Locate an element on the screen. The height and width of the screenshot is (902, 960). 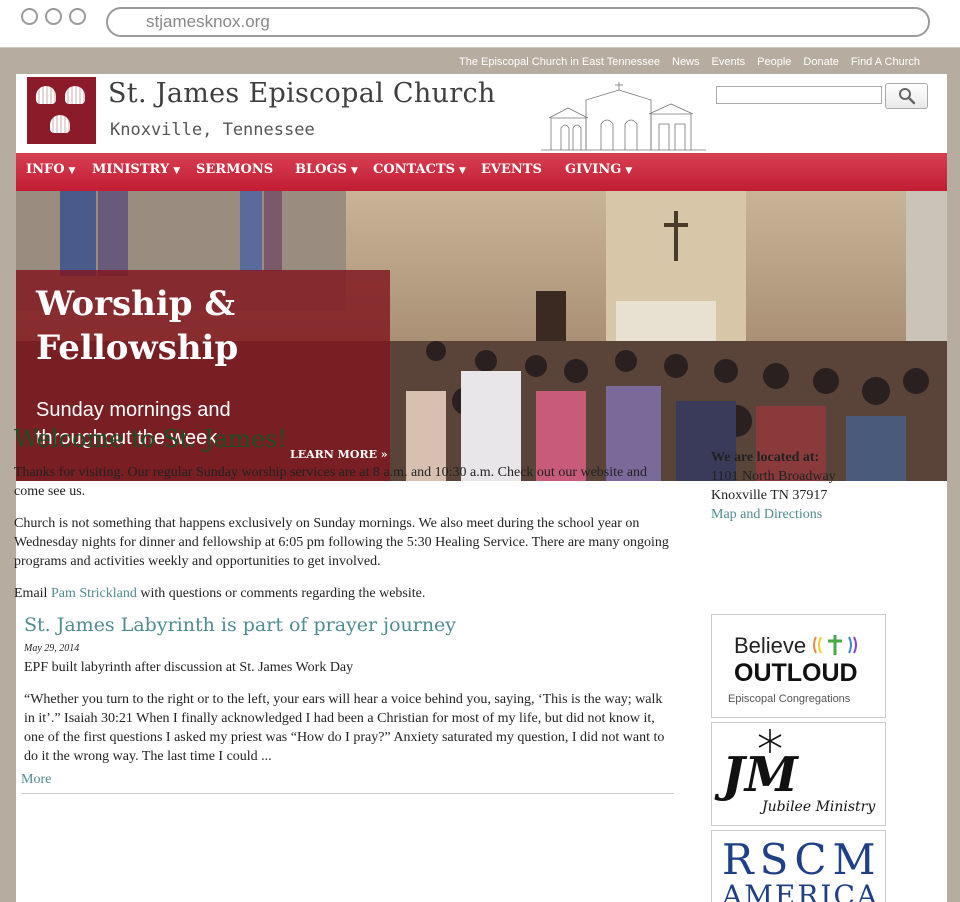
badge-word-believe: Believe is located at coordinates (770, 645).